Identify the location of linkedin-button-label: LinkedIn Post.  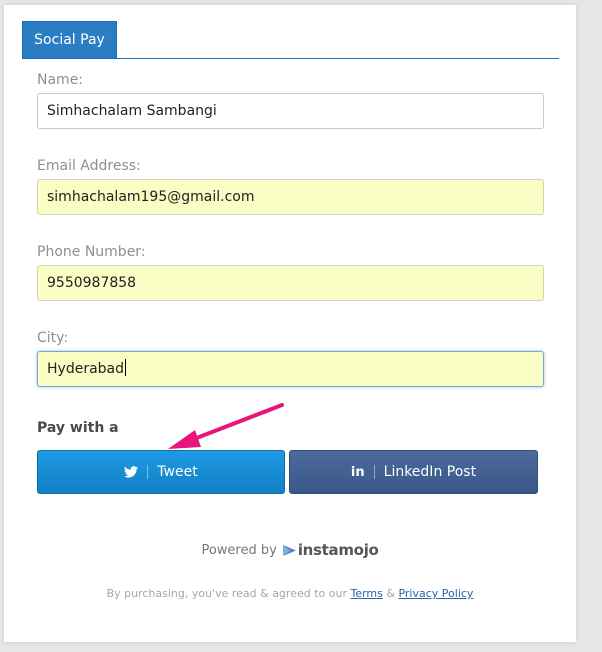
(430, 472).